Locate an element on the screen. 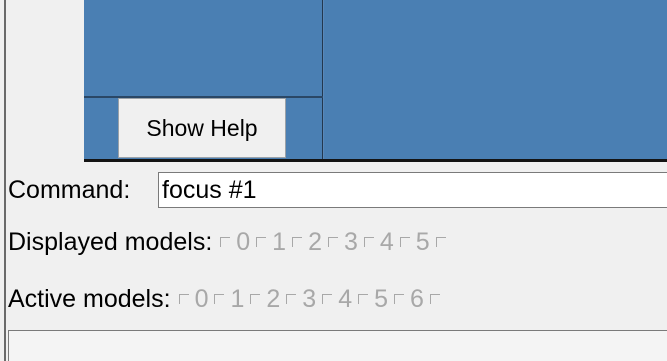 The width and height of the screenshot is (667, 361). active-model-1: 1 is located at coordinates (229, 299).